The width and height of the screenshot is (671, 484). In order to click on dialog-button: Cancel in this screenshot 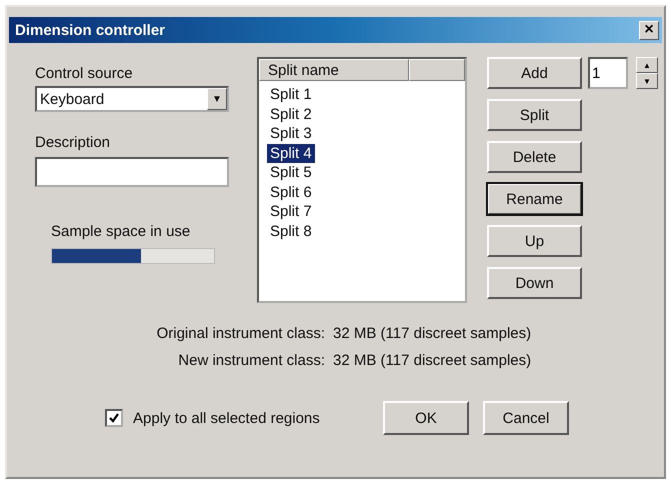, I will do `click(526, 418)`.